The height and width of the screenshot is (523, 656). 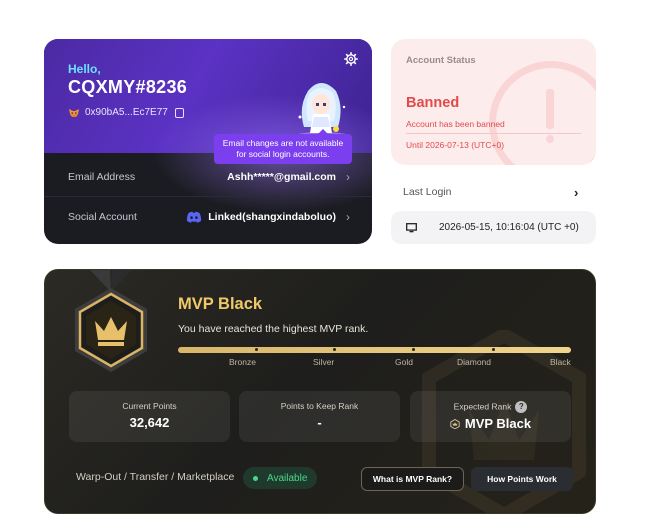 I want to click on what-is-mvp-rank-button: What is MVP Rank?, so click(x=412, y=479).